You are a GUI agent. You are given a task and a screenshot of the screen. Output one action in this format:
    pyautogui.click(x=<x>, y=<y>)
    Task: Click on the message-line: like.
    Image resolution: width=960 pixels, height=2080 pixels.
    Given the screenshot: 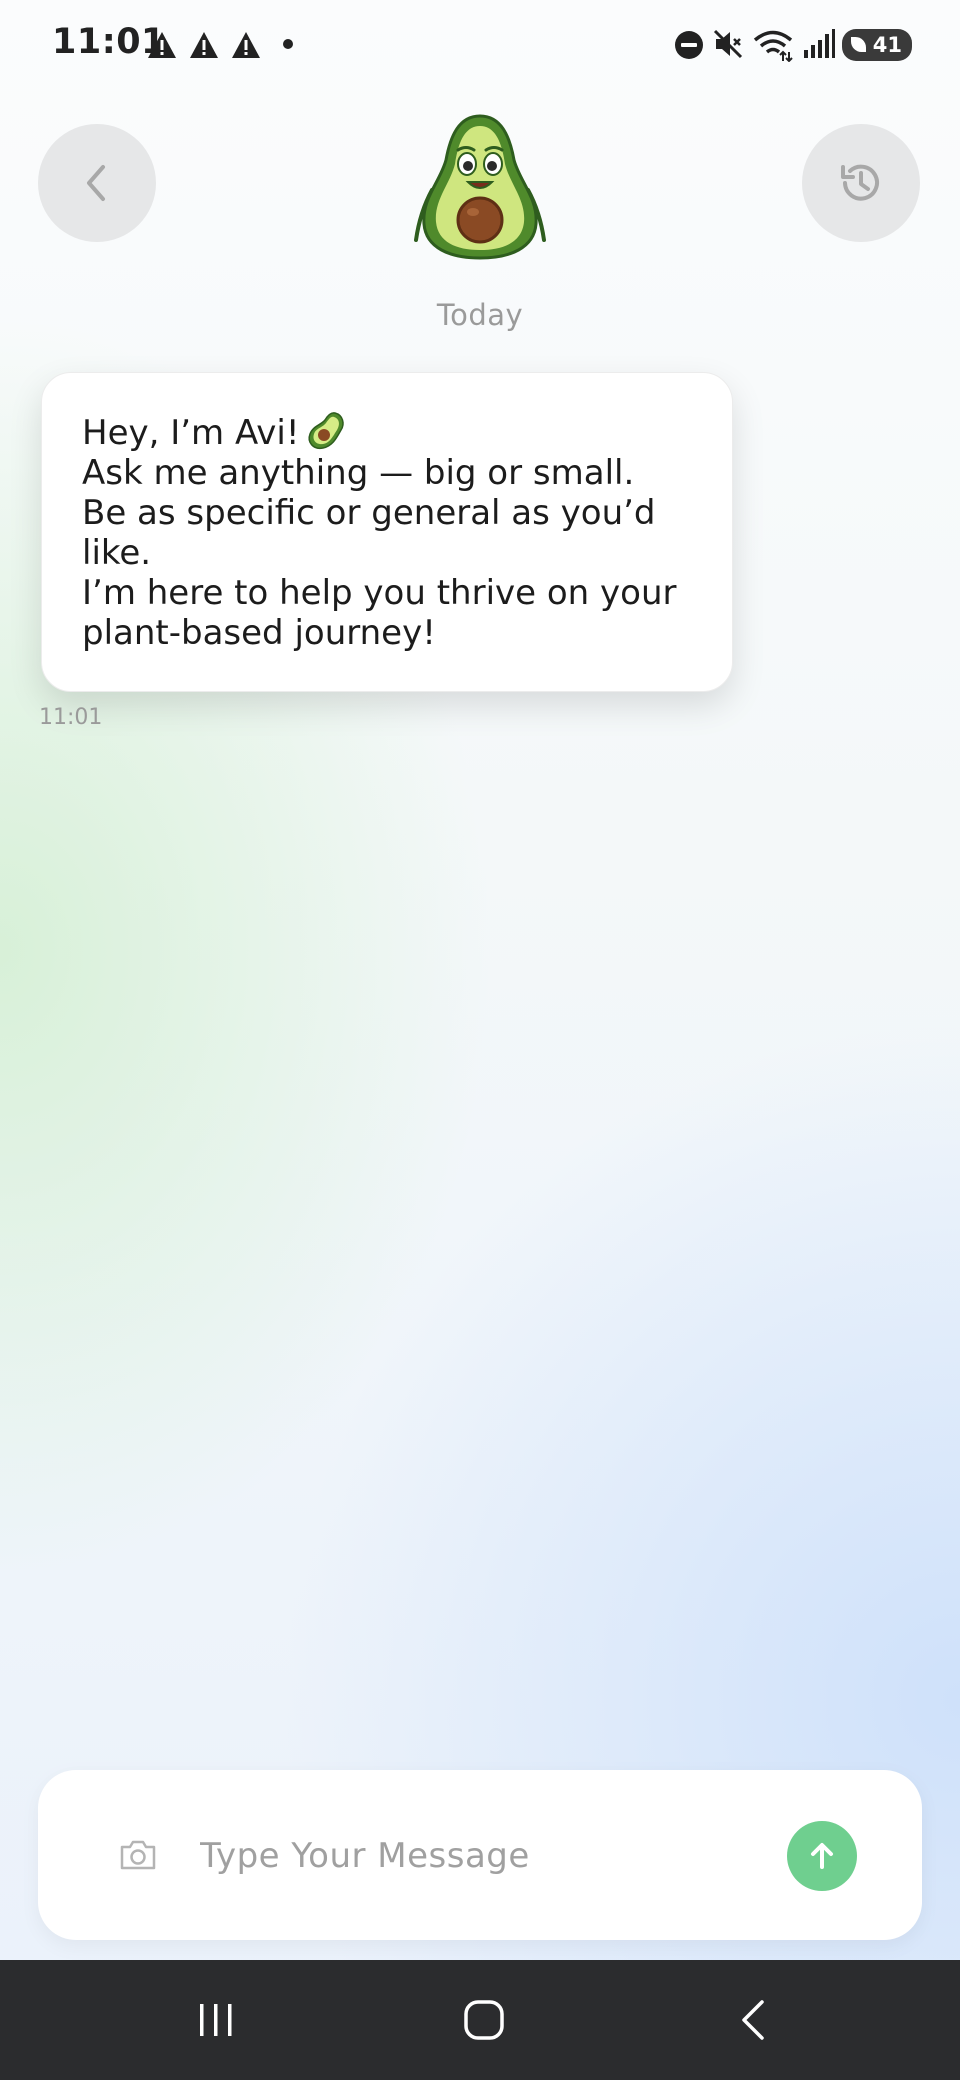 What is the action you would take?
    pyautogui.click(x=117, y=553)
    